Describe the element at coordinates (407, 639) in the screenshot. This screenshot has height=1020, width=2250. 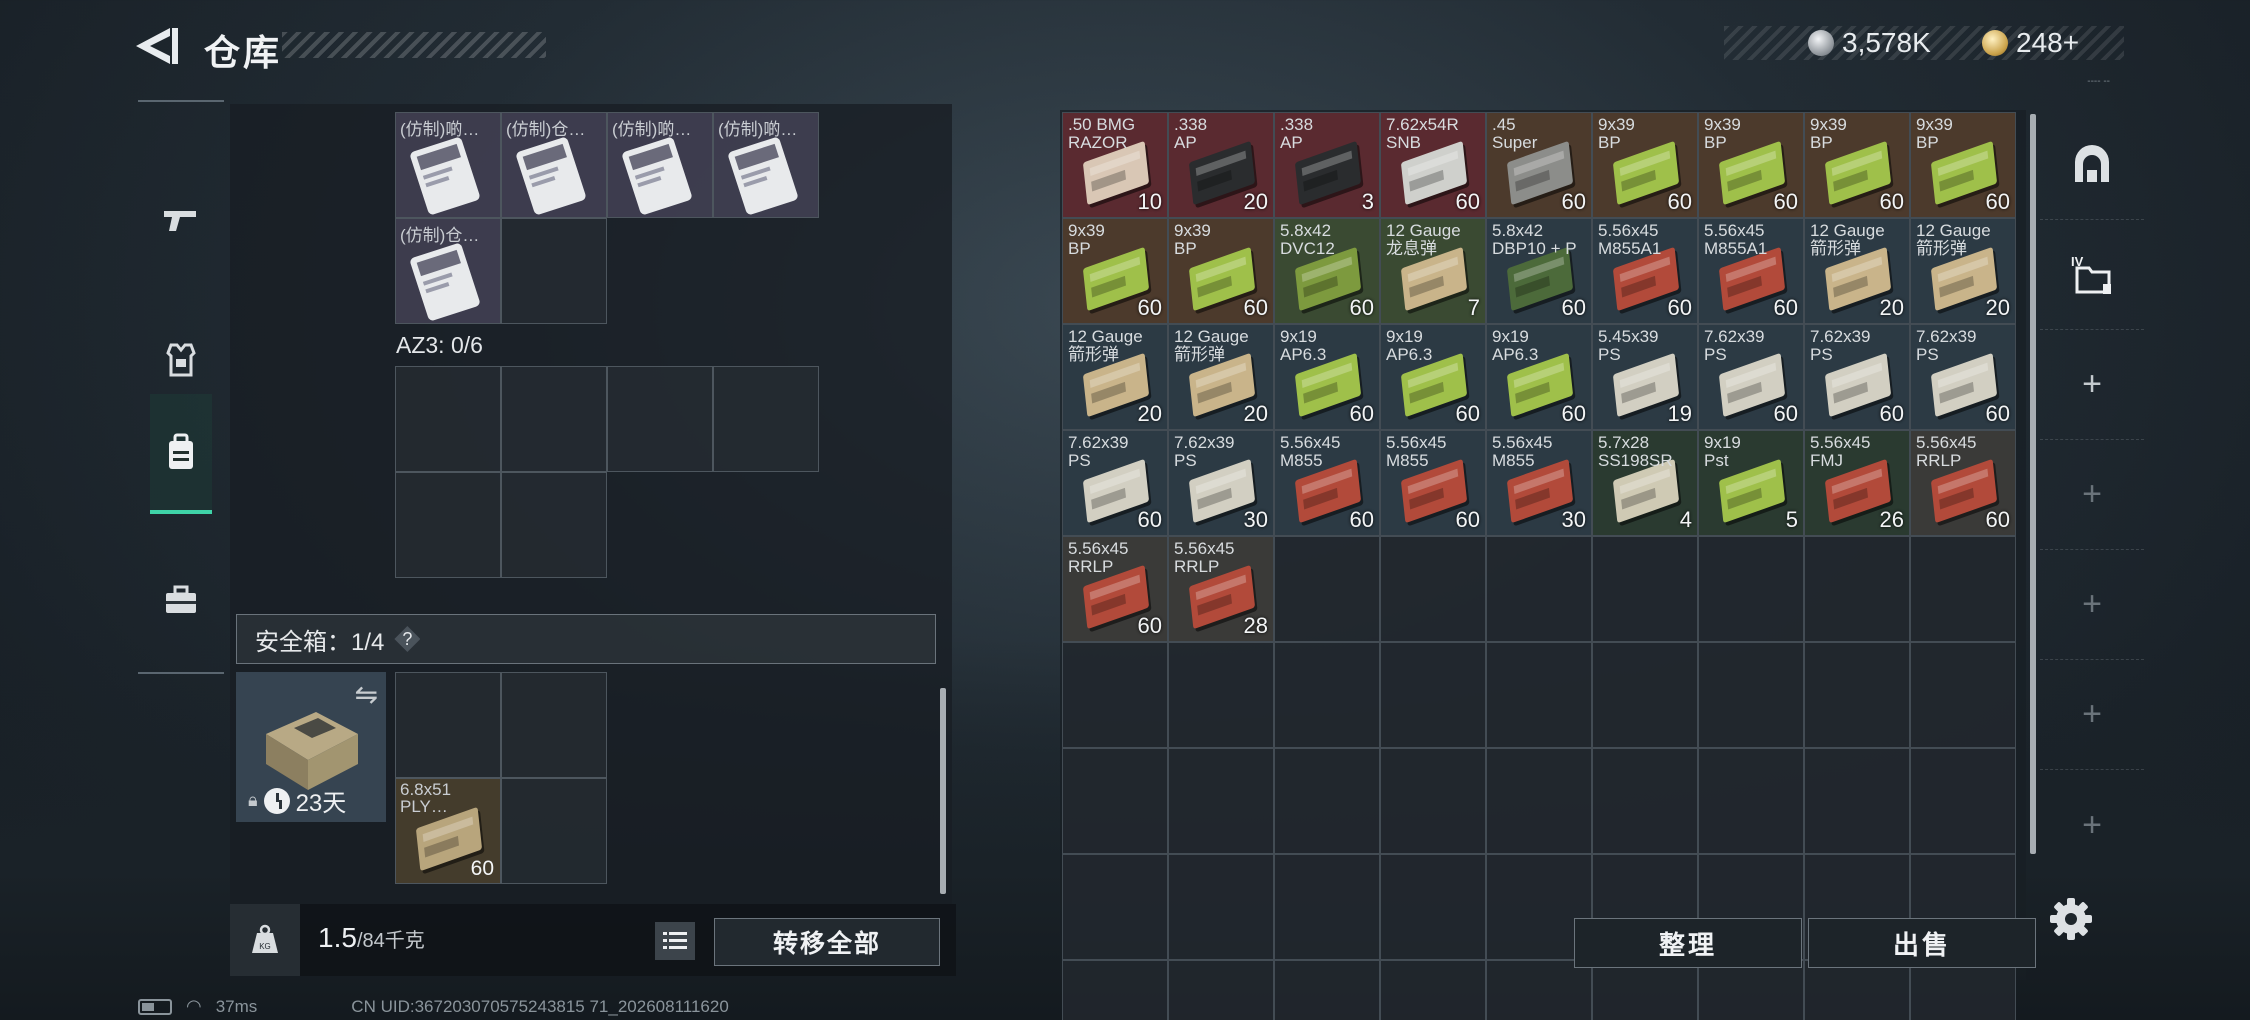
I see `help-button: ?` at that location.